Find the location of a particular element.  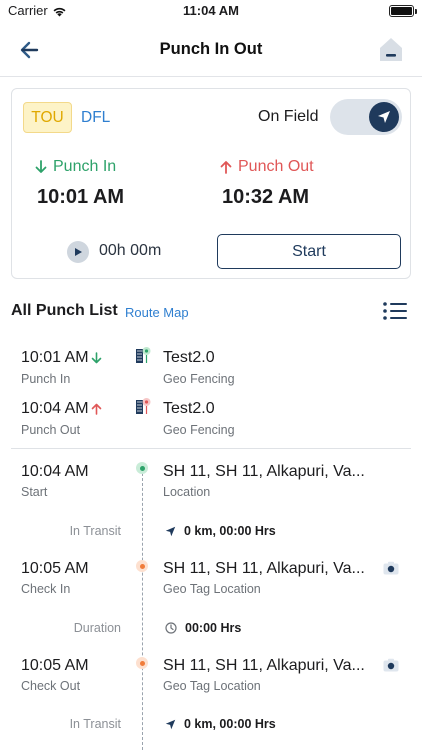

list-view-button is located at coordinates (395, 311).